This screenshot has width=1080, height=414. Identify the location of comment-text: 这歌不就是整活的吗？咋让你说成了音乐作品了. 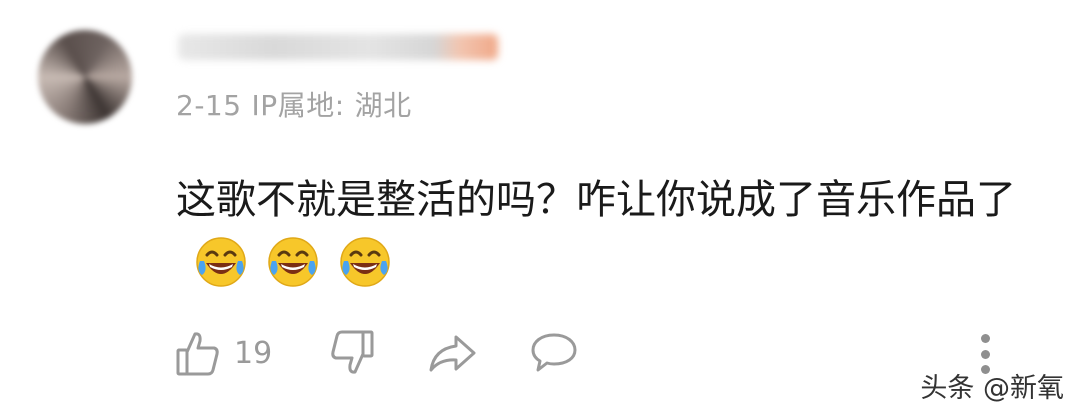
(596, 200).